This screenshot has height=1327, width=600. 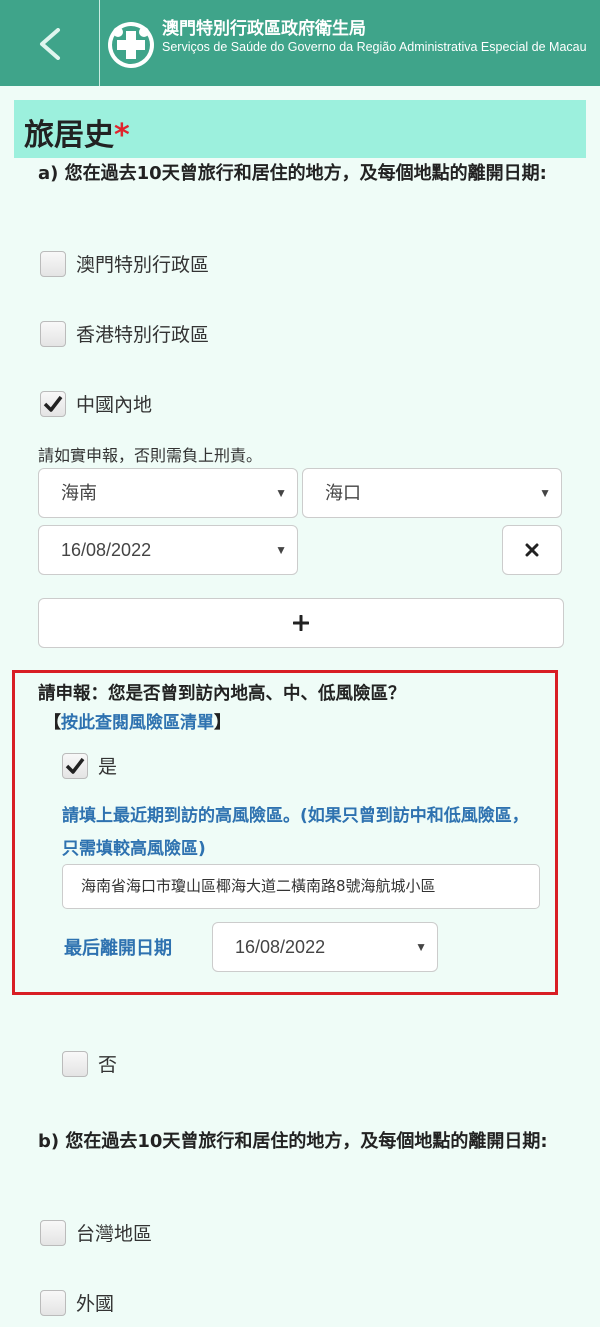 I want to click on departure-date-value: 16/08/2022, so click(x=106, y=550).